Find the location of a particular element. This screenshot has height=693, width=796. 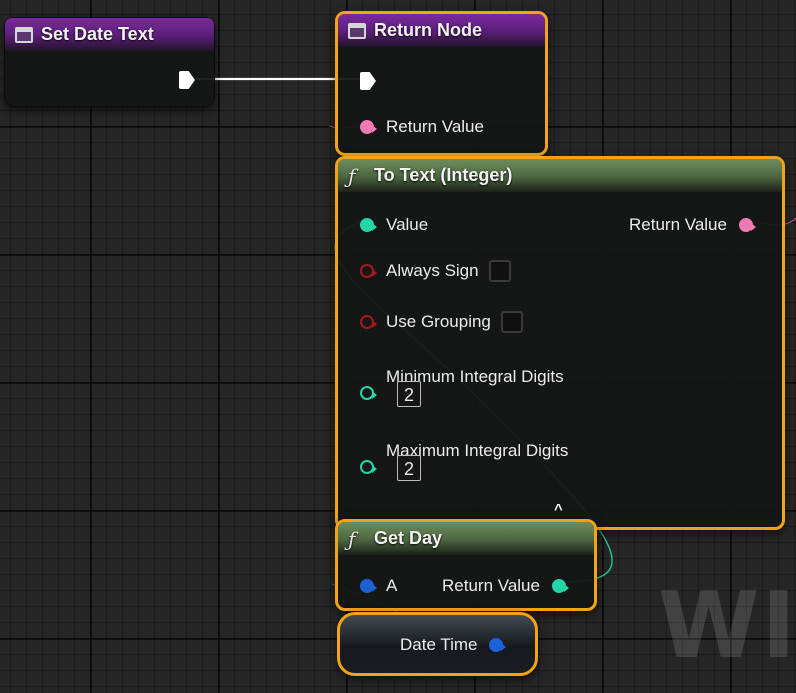

get-day-node: ƒ Get Day A Return Value is located at coordinates (466, 565).